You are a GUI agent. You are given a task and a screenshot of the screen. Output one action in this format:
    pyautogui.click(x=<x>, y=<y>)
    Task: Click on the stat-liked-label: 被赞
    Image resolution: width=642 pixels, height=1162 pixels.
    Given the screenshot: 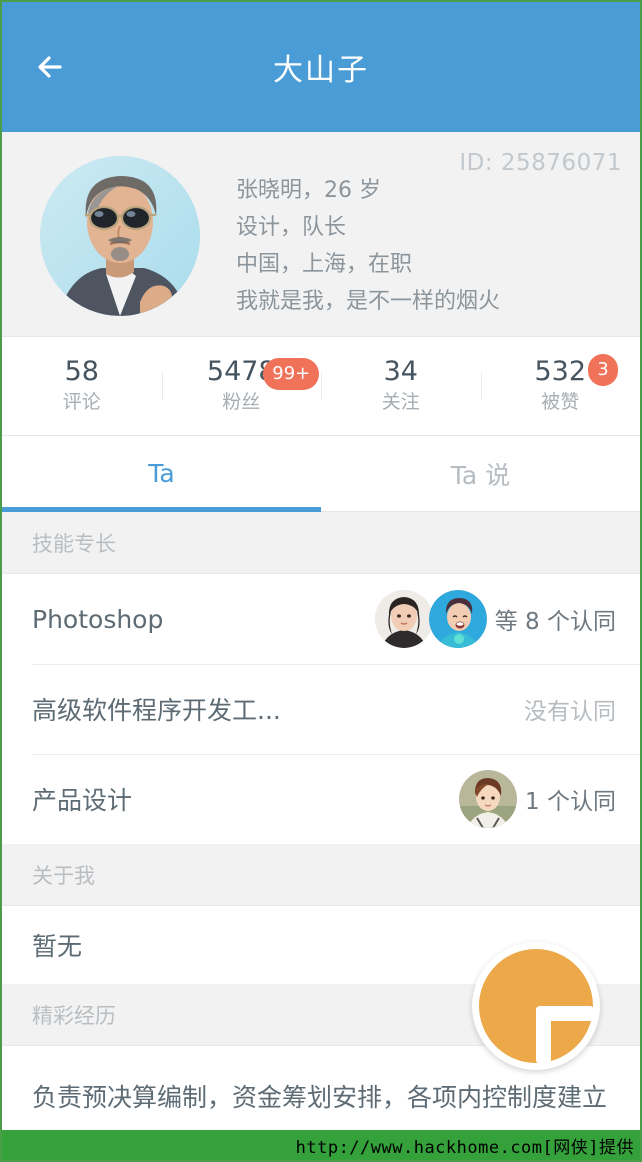 What is the action you would take?
    pyautogui.click(x=560, y=402)
    